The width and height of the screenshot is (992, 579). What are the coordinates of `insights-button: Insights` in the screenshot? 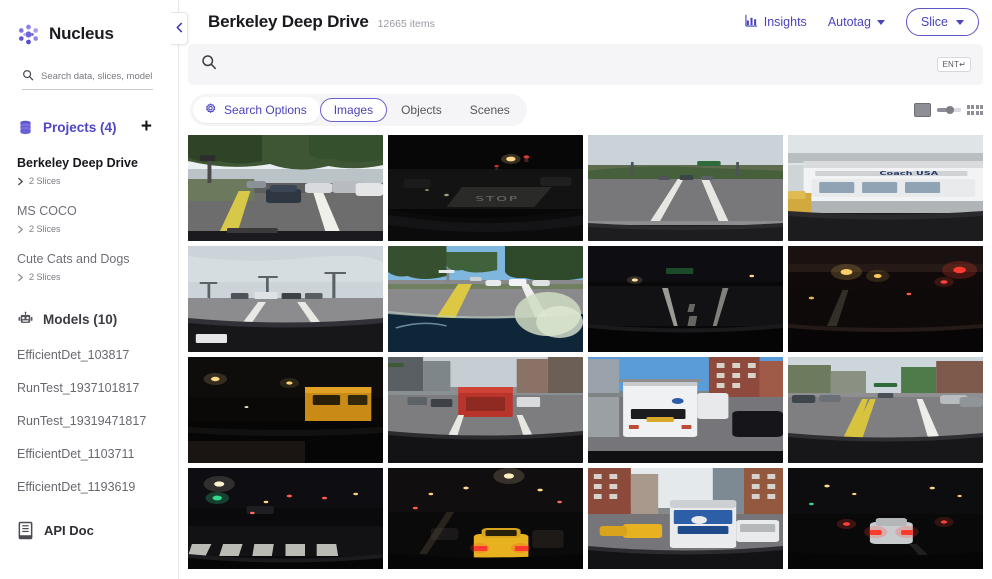 It's located at (776, 22).